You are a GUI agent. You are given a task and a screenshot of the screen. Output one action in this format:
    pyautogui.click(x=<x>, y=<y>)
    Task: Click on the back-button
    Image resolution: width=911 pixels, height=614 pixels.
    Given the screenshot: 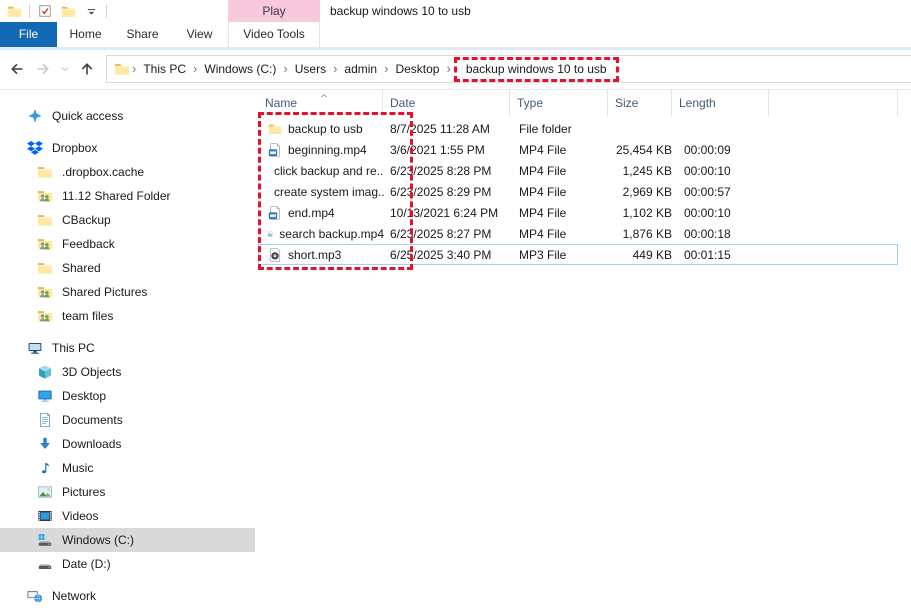 What is the action you would take?
    pyautogui.click(x=17, y=69)
    